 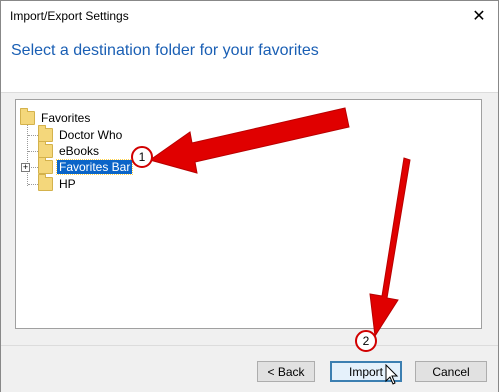 What do you see at coordinates (94, 167) in the screenshot?
I see `tree-item-label: Favorites Bar` at bounding box center [94, 167].